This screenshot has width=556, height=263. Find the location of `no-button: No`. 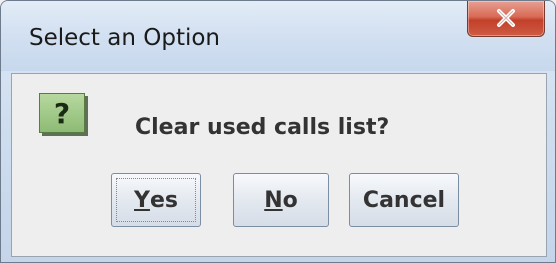

no-button: No is located at coordinates (281, 200).